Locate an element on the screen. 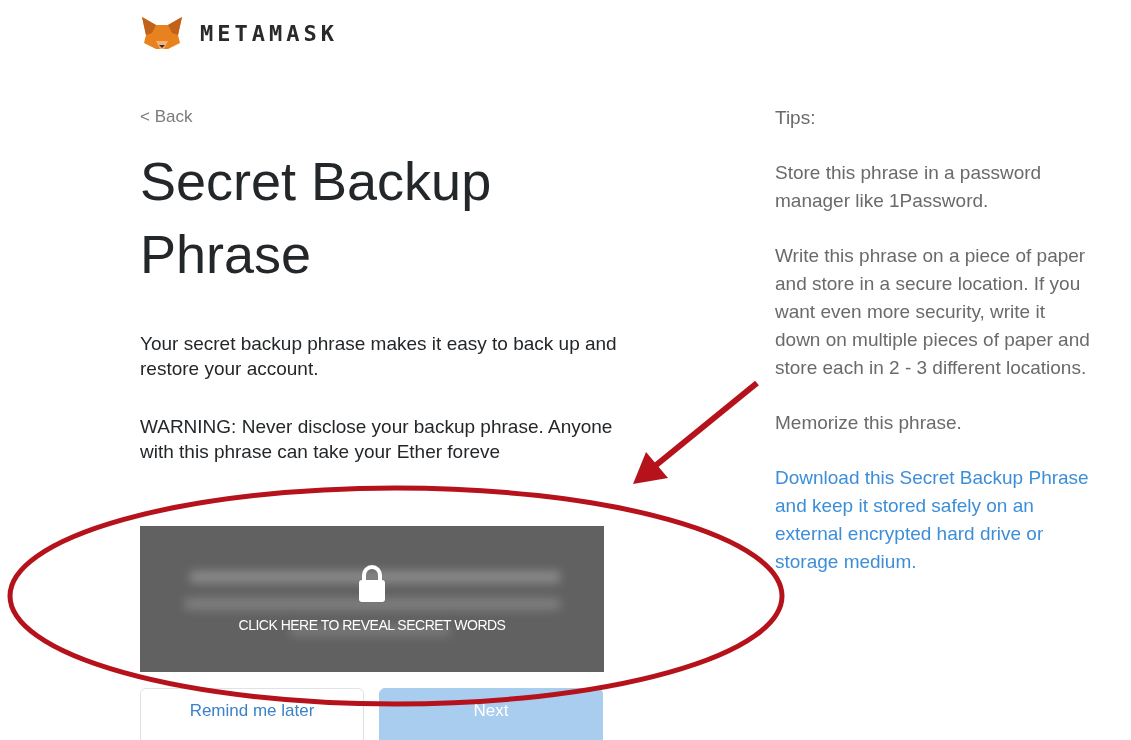 This screenshot has height=740, width=1131. tip-text: Memorize this phrase. is located at coordinates (869, 423).